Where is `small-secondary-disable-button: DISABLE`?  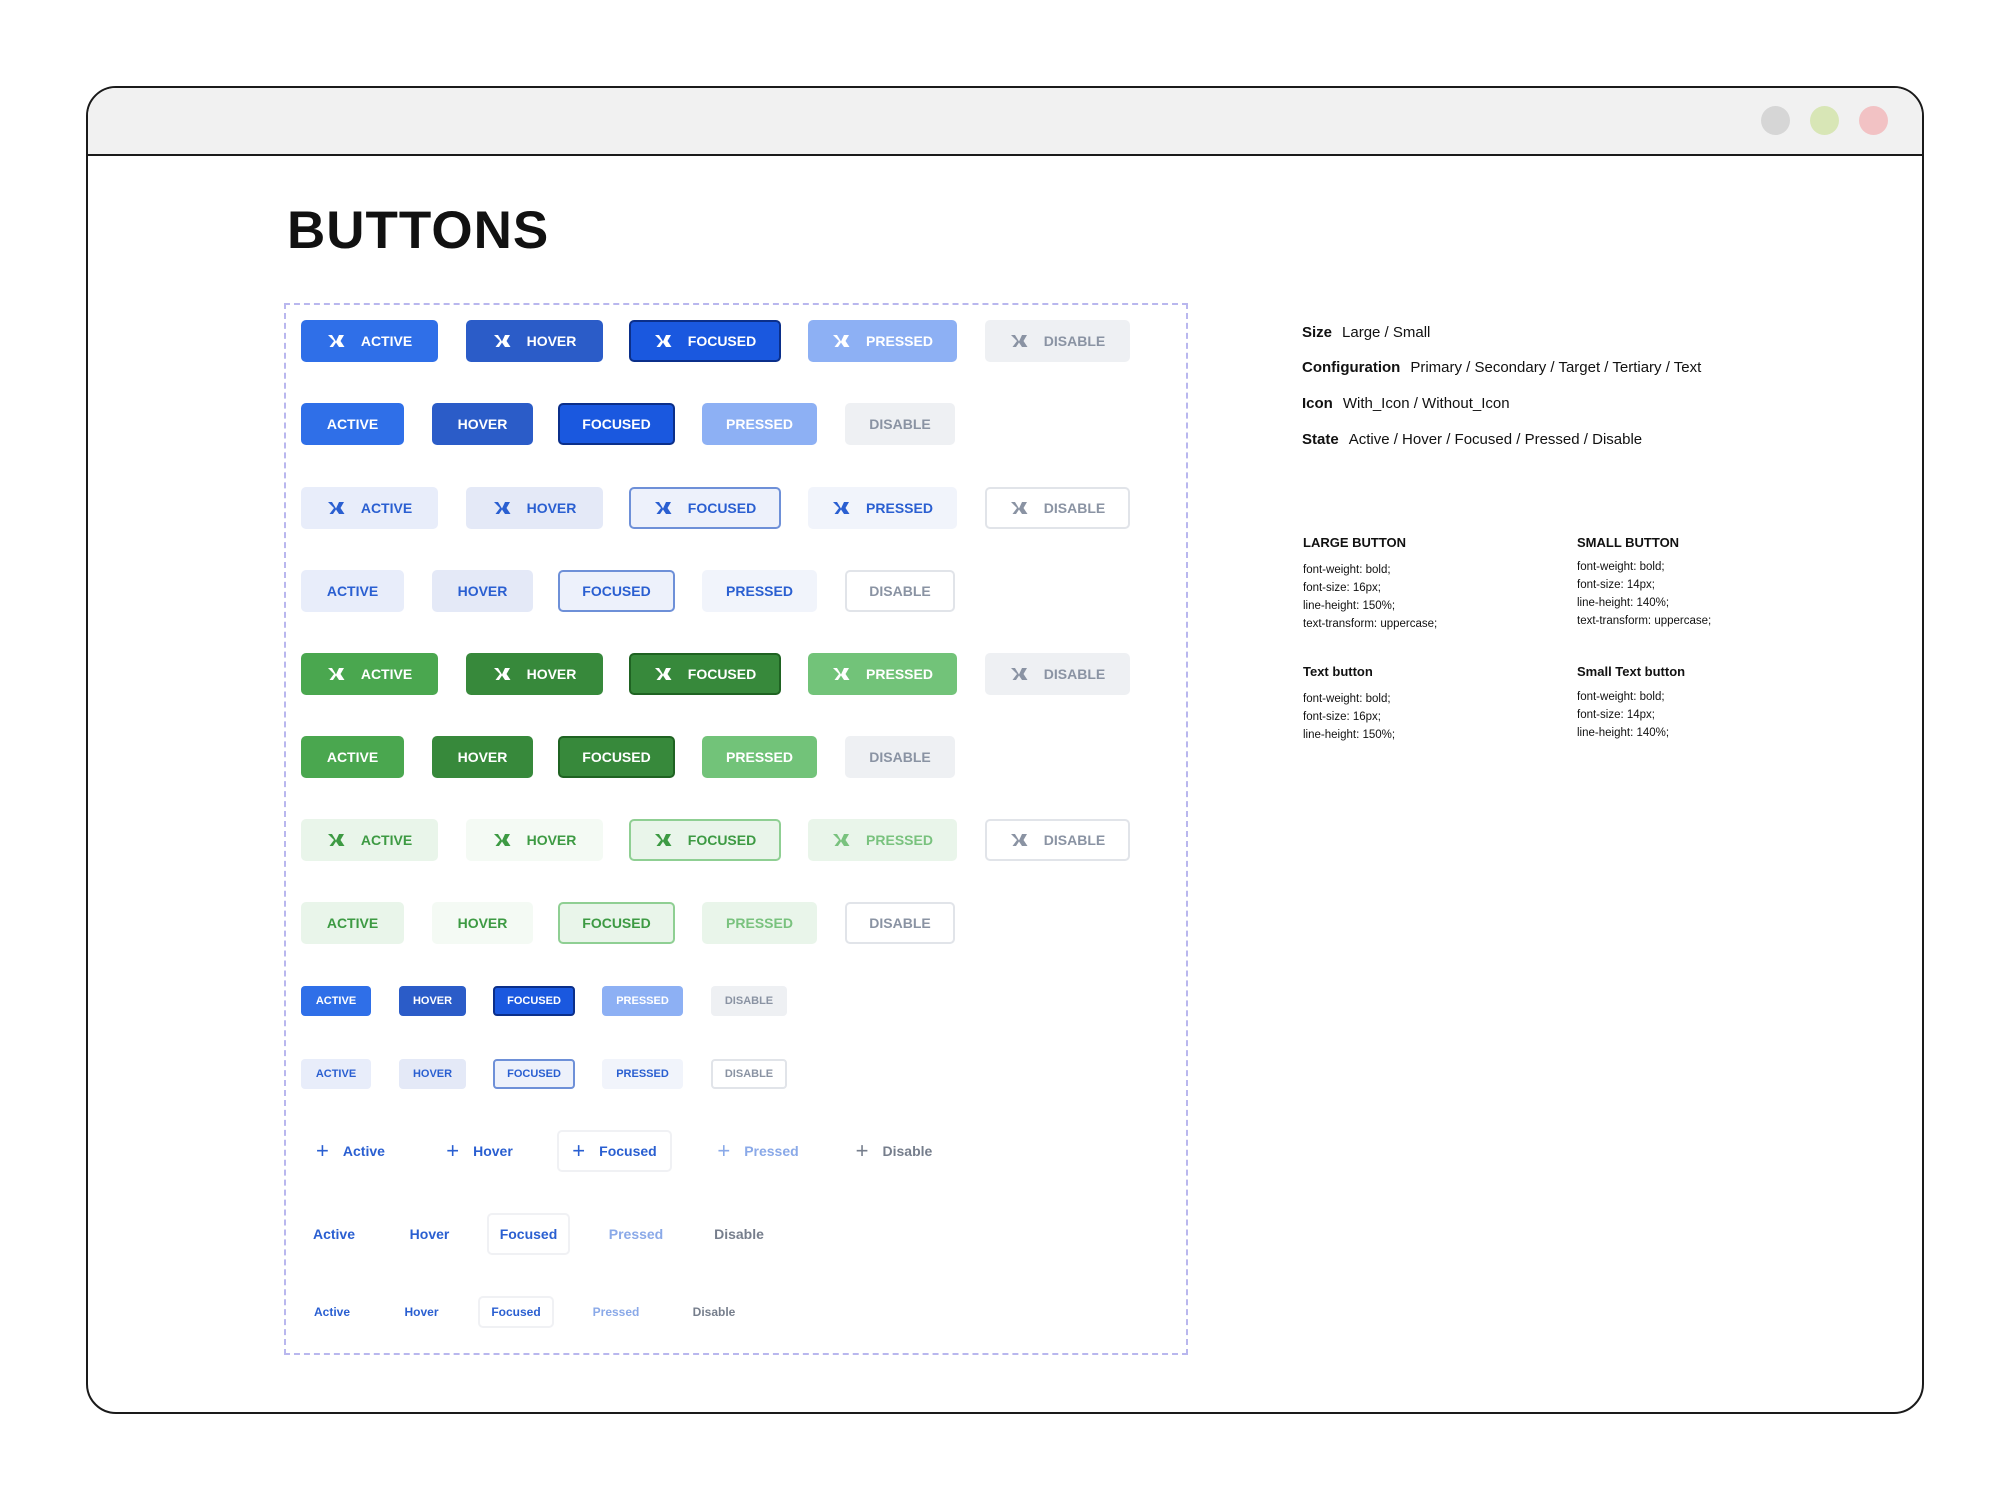
small-secondary-disable-button: DISABLE is located at coordinates (749, 1074).